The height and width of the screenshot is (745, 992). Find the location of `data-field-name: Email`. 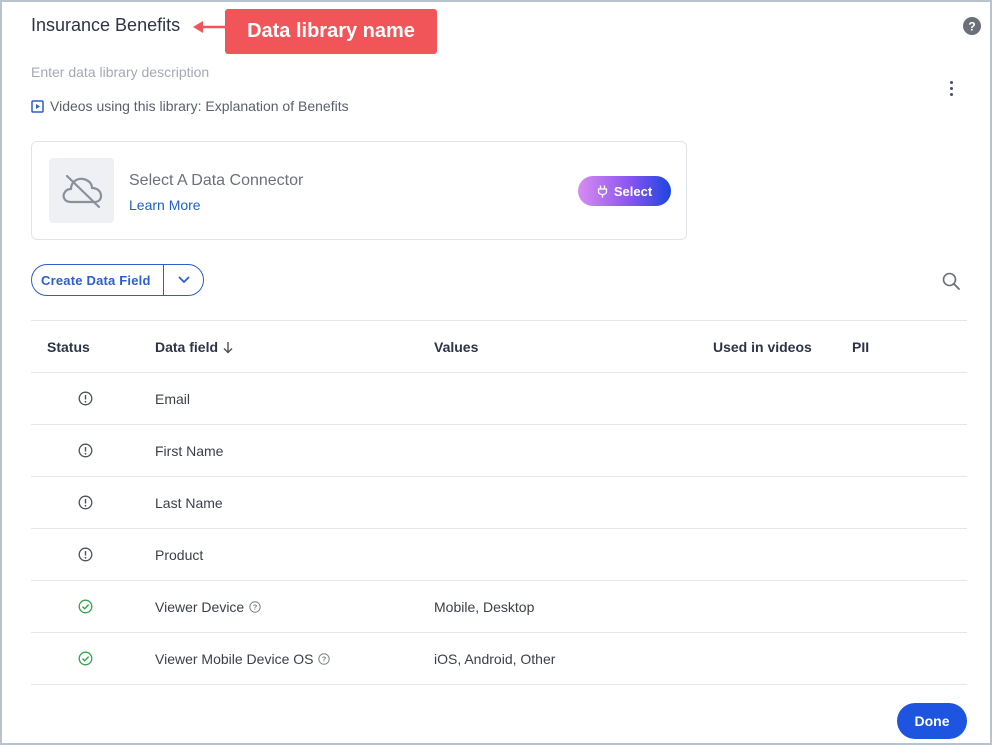

data-field-name: Email is located at coordinates (173, 398).